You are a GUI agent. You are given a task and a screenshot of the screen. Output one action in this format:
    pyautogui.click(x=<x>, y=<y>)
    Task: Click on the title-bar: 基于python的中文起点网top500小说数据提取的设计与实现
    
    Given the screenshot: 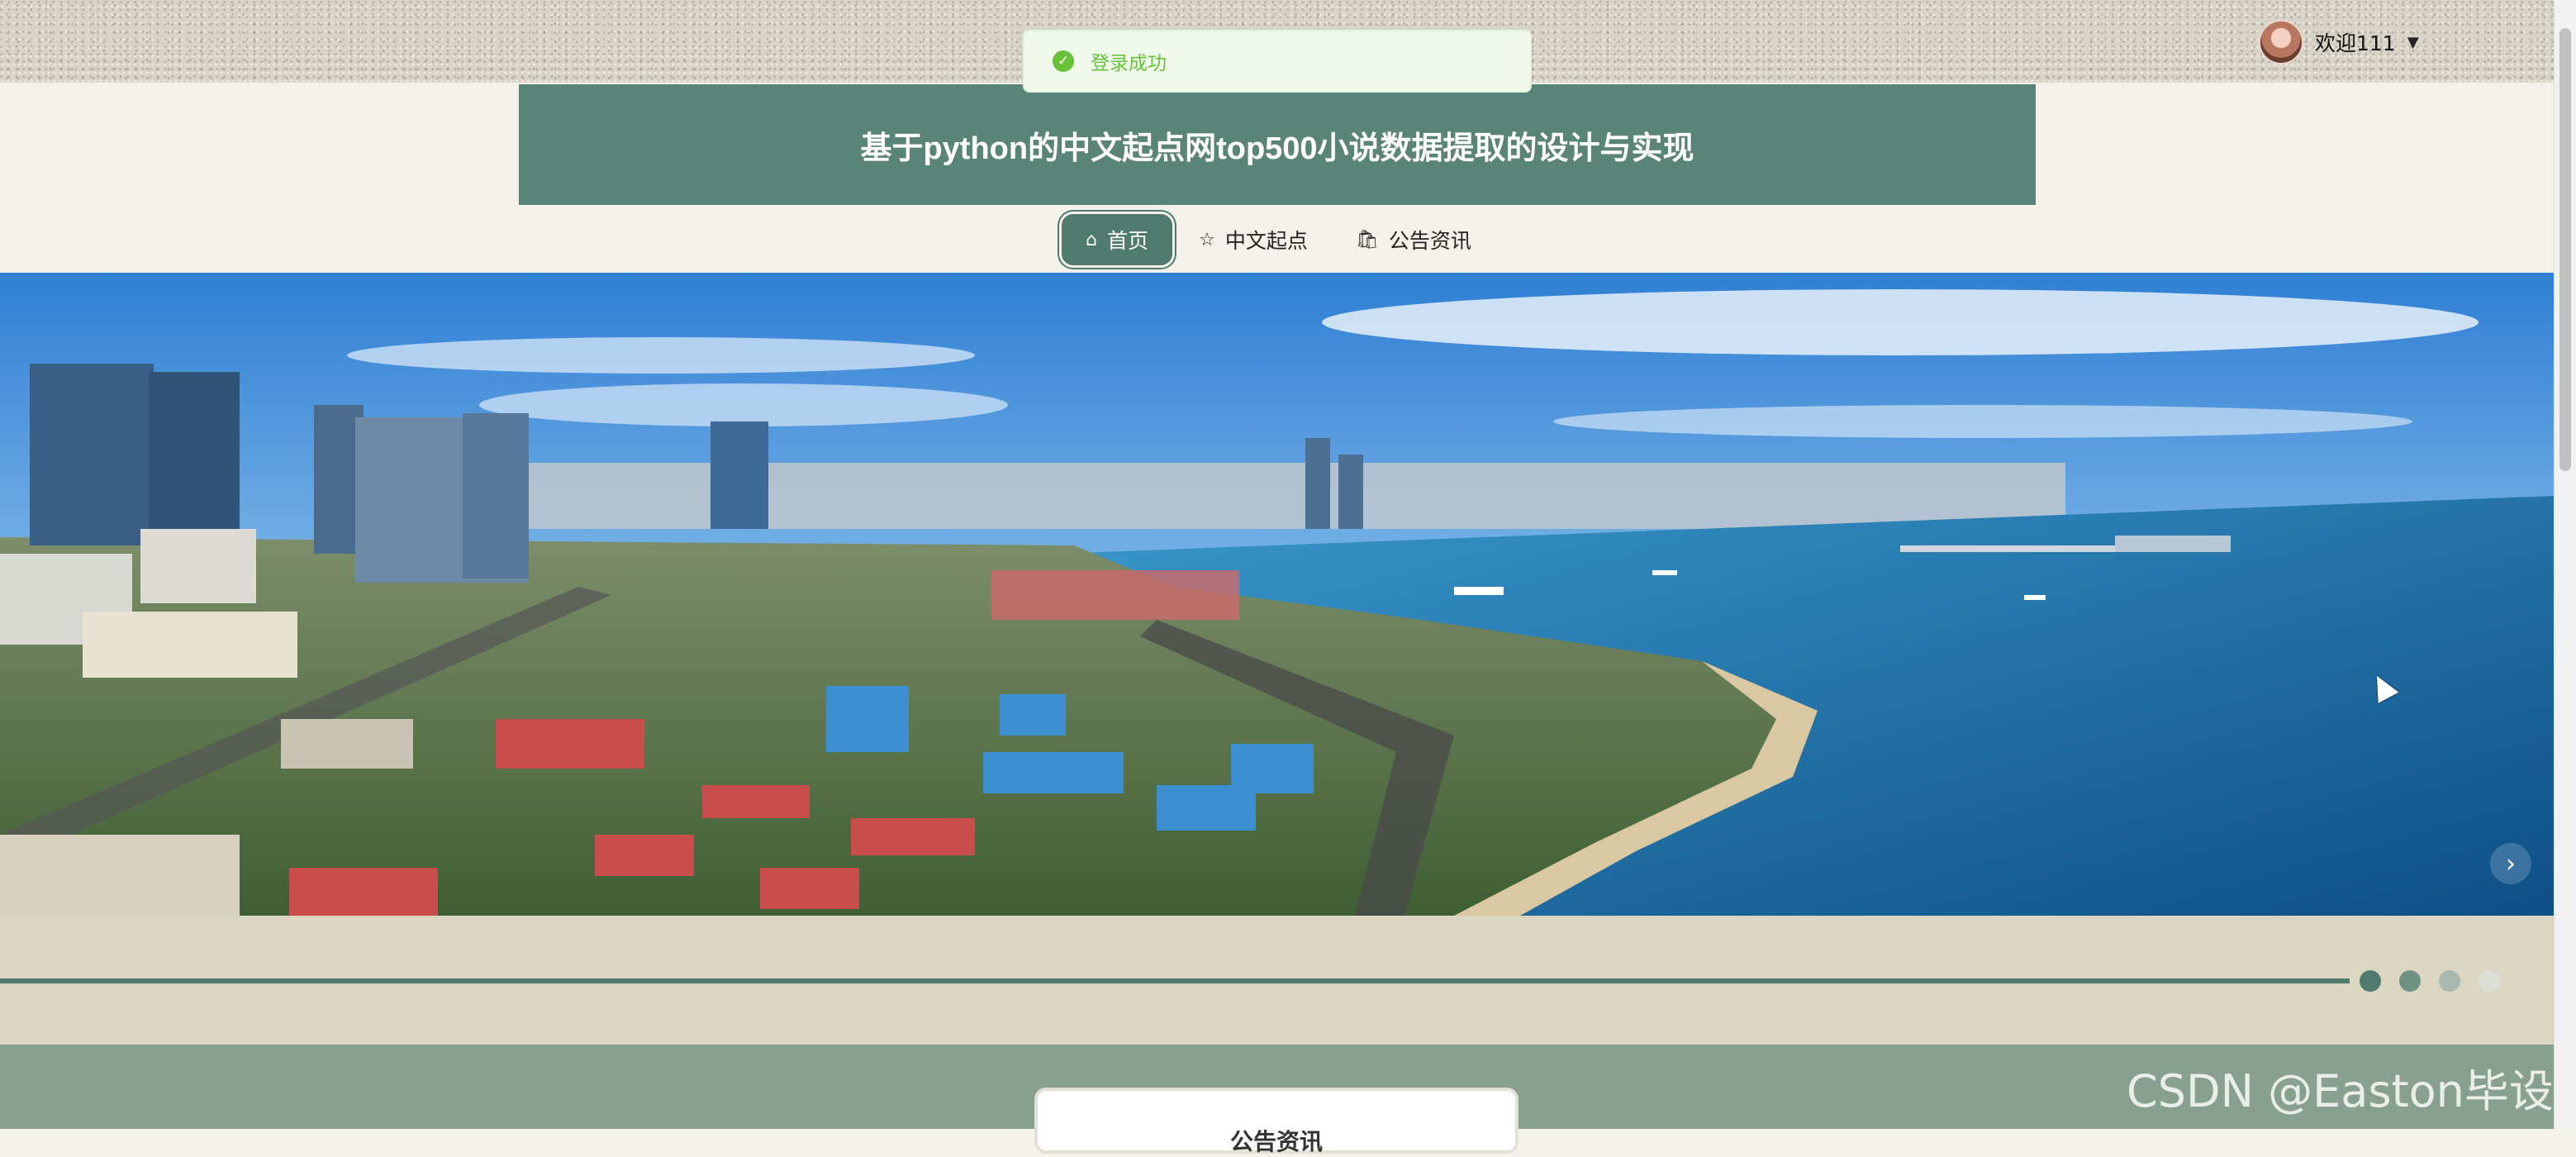 What is the action you would take?
    pyautogui.click(x=1277, y=144)
    